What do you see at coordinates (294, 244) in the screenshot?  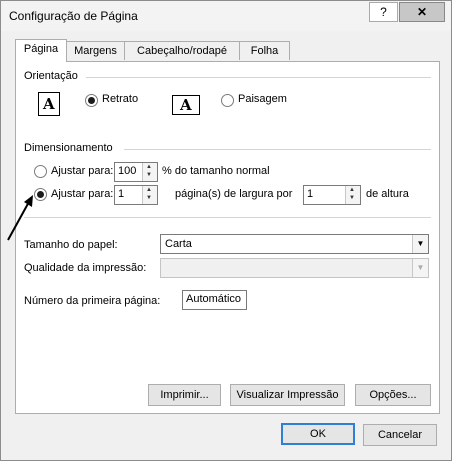 I see `paper-size-select: Carta ▼` at bounding box center [294, 244].